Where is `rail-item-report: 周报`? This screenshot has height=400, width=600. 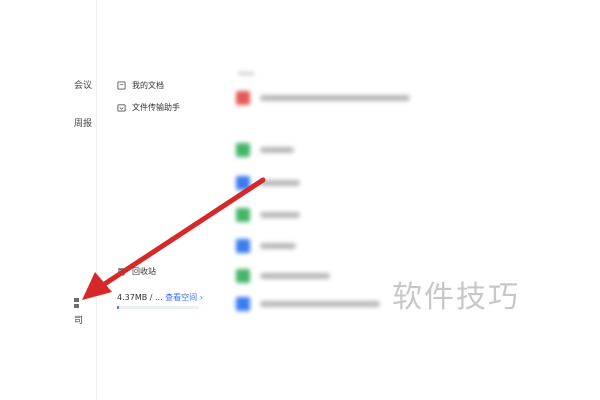 rail-item-report: 周报 is located at coordinates (83, 122).